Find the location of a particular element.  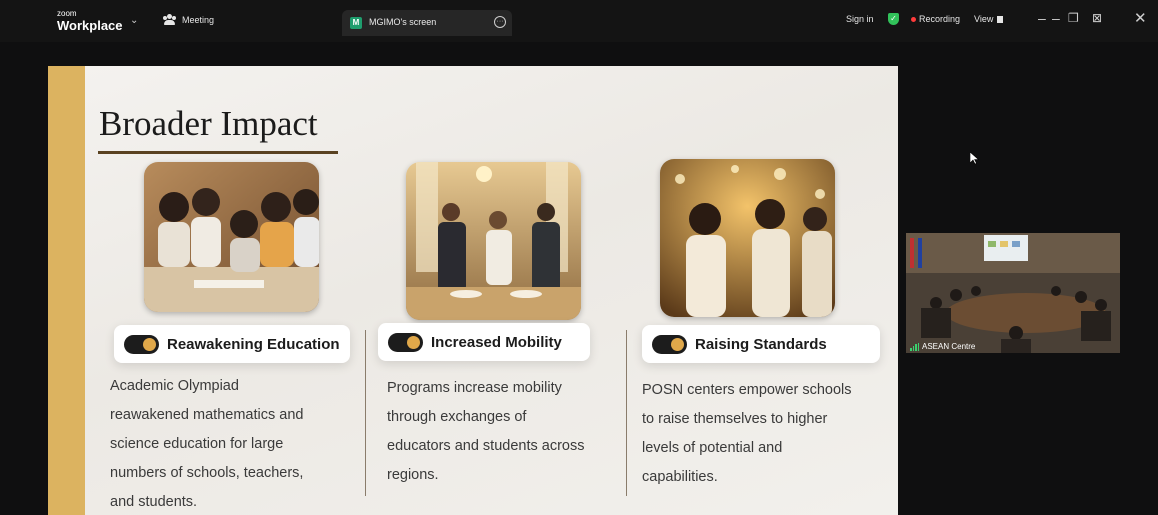

increased-mobility-toggle-pill: Increased Mobility is located at coordinates (484, 342).